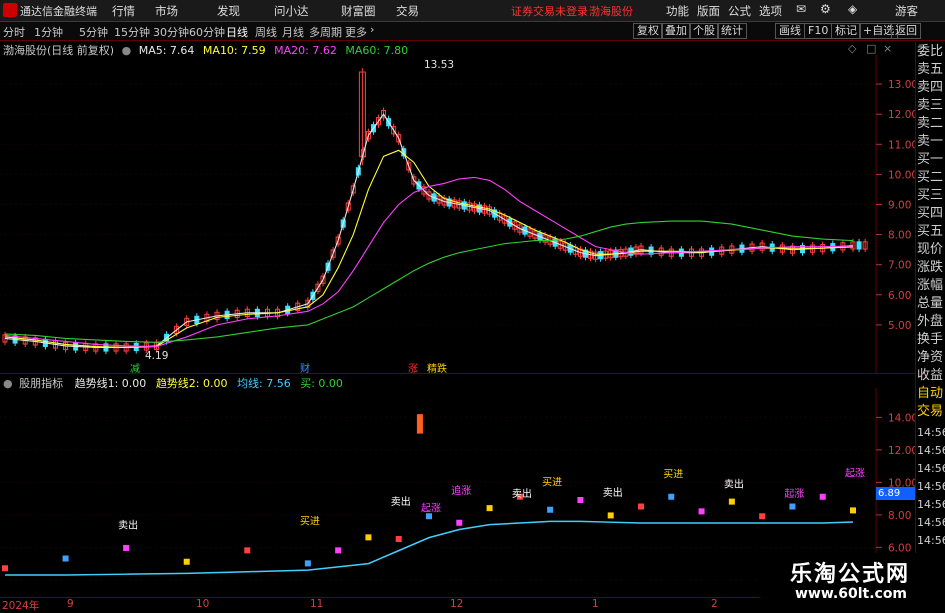  I want to click on side-label: 总量, so click(930, 303).